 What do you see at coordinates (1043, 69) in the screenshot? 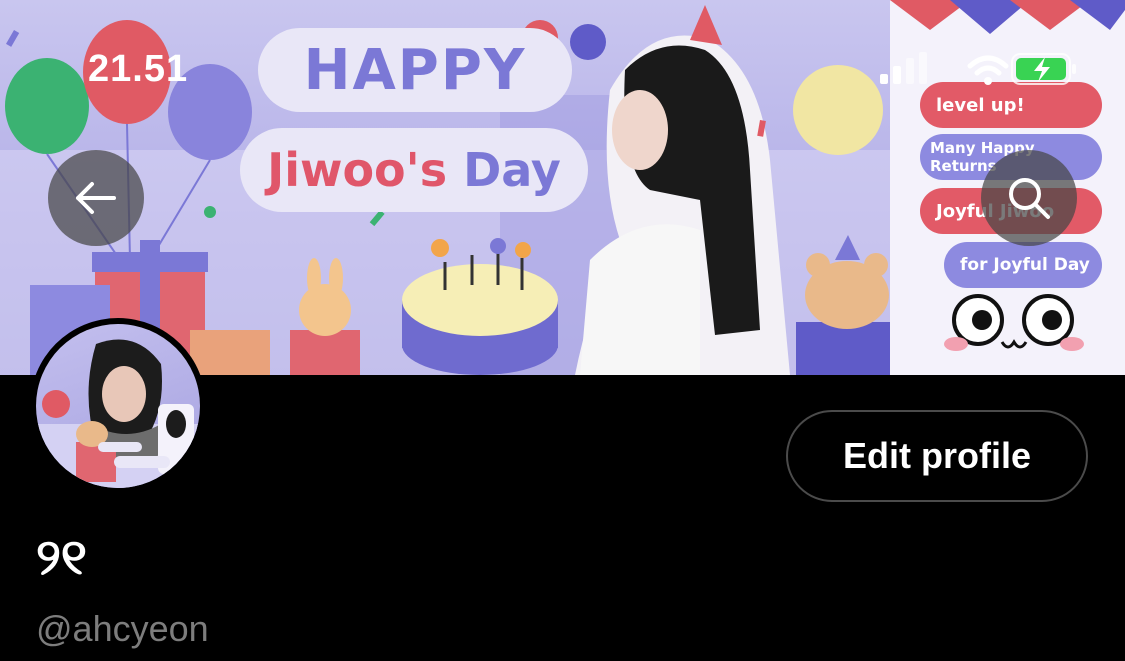
I see `battery-charging-icon` at bounding box center [1043, 69].